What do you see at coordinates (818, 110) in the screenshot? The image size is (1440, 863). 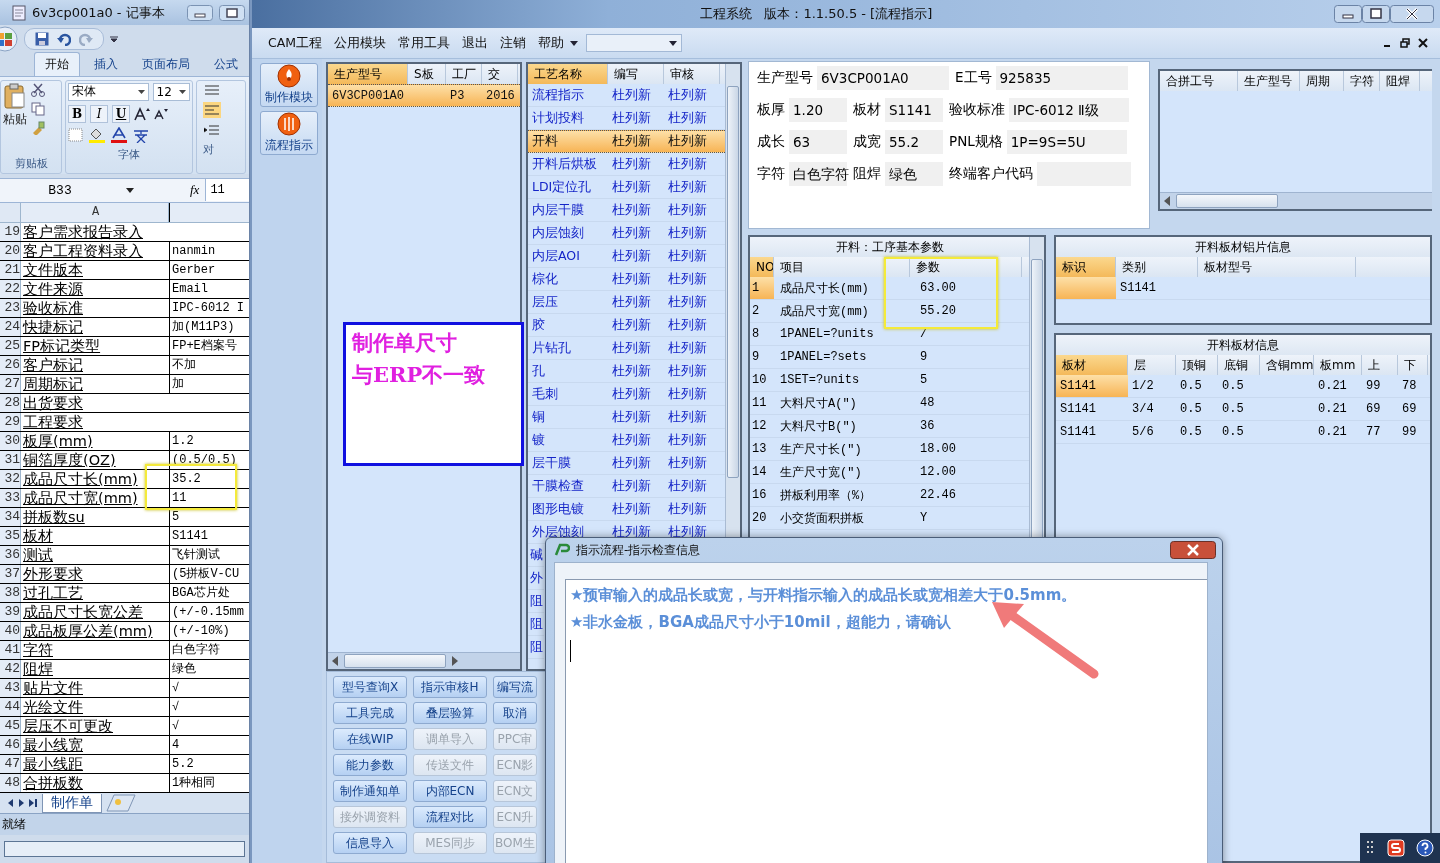 I see `text-field: 1.20` at bounding box center [818, 110].